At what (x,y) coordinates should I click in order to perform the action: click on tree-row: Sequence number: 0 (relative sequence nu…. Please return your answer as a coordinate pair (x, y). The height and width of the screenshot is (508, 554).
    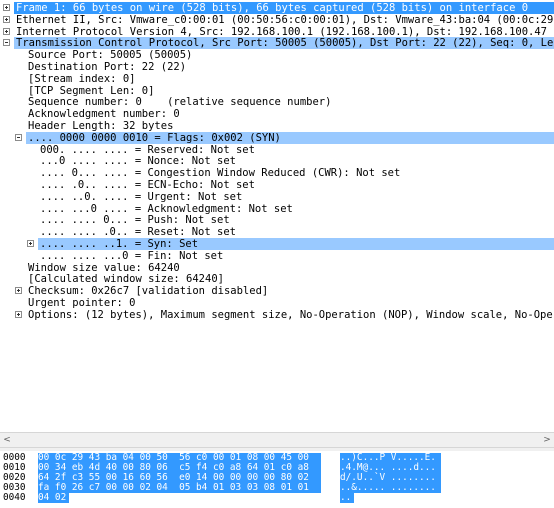
    Looking at the image, I should click on (277, 102).